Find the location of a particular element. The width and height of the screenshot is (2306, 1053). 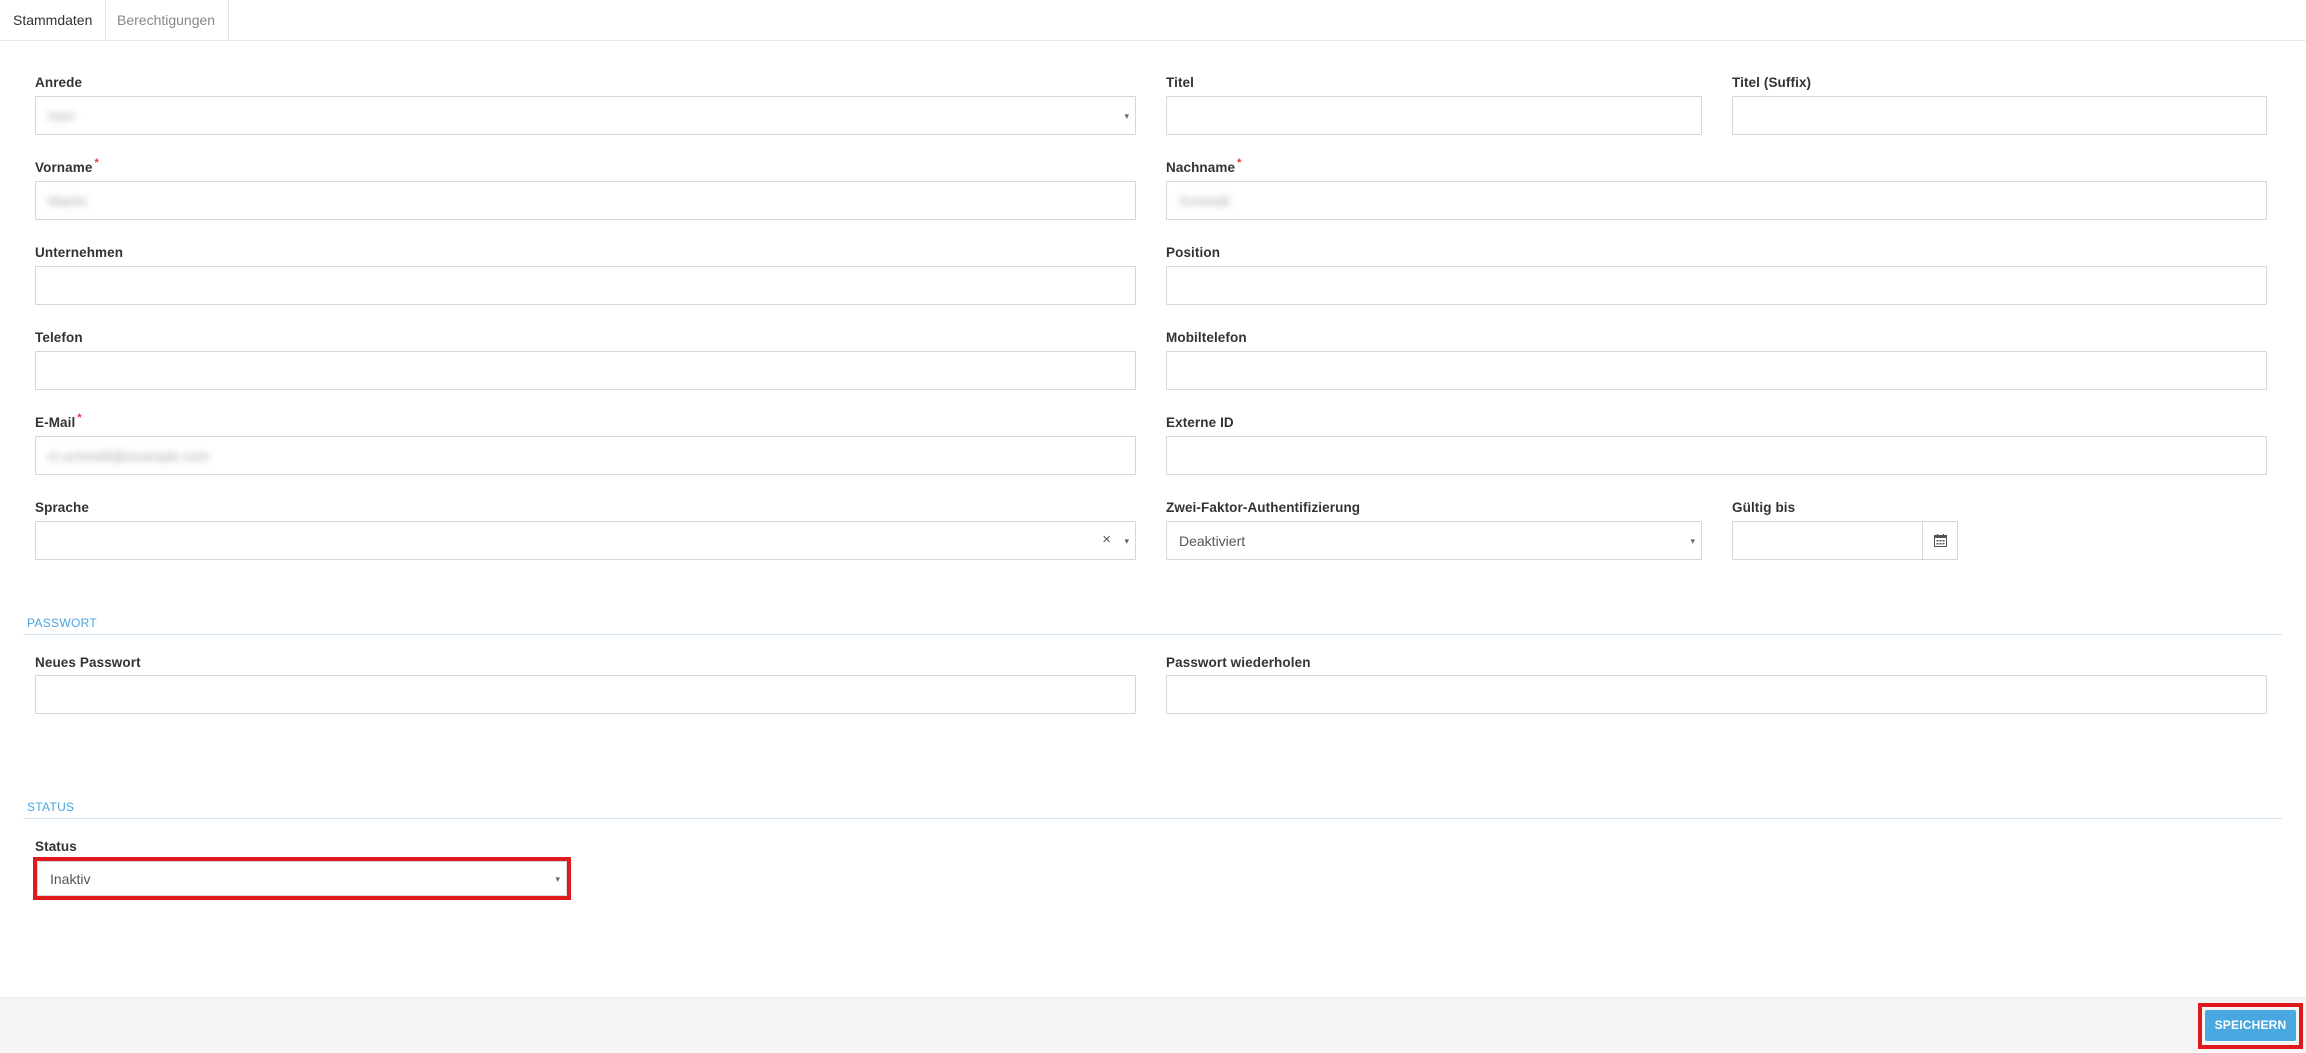

anrede-value: Herr is located at coordinates (62, 116).